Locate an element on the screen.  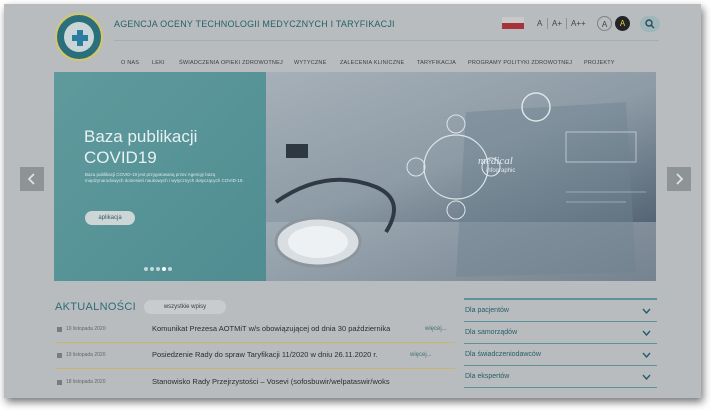
all-posts-button: wszystkie wpisy is located at coordinates (185, 307).